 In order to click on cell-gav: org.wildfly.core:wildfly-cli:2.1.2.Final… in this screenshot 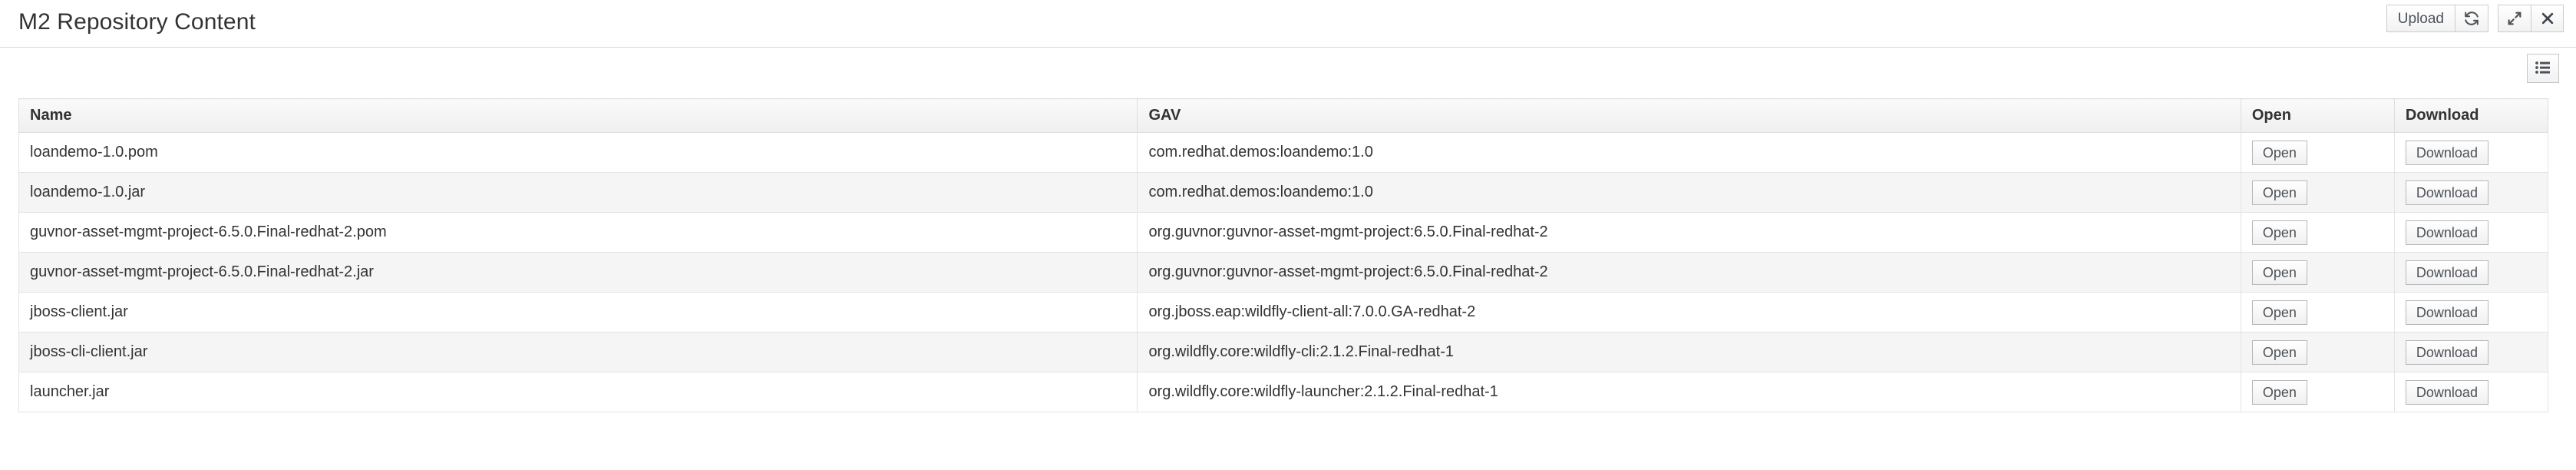, I will do `click(1689, 352)`.